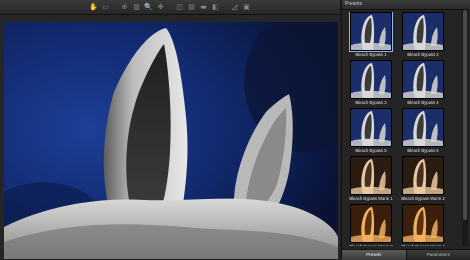 This screenshot has width=470, height=260. What do you see at coordinates (124, 7) in the screenshot?
I see `zoom-in-icon: ⊕` at bounding box center [124, 7].